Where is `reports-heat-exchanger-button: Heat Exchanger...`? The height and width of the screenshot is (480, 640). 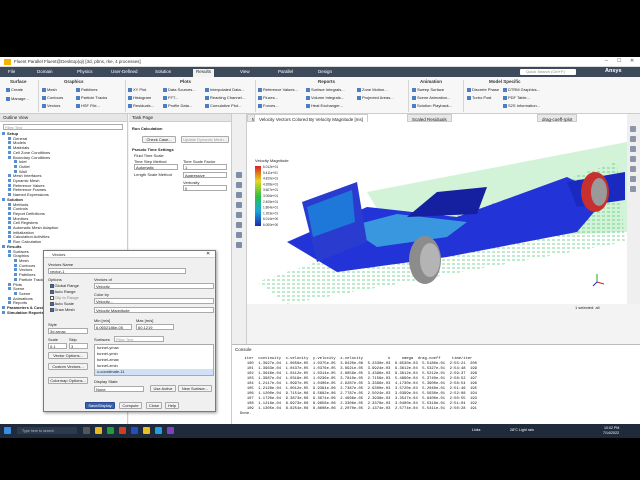
reports-heat-exchanger-button: Heat Exchanger... is located at coordinates (324, 105).